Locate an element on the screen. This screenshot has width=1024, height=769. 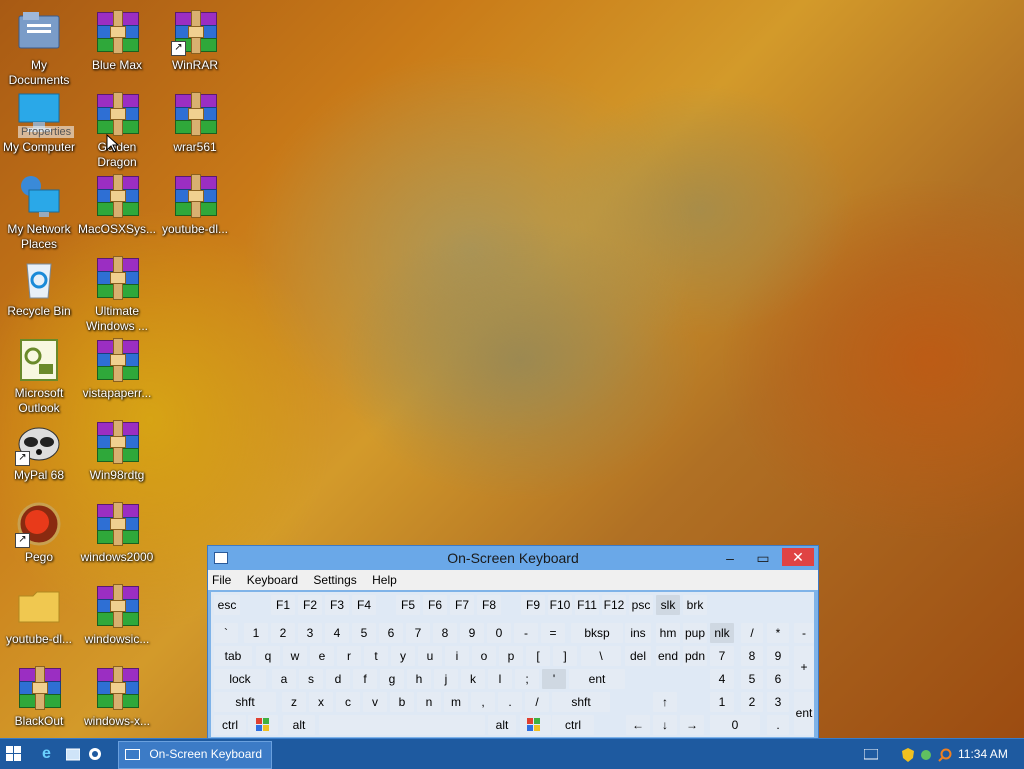
key-tab: tab is located at coordinates (233, 656).